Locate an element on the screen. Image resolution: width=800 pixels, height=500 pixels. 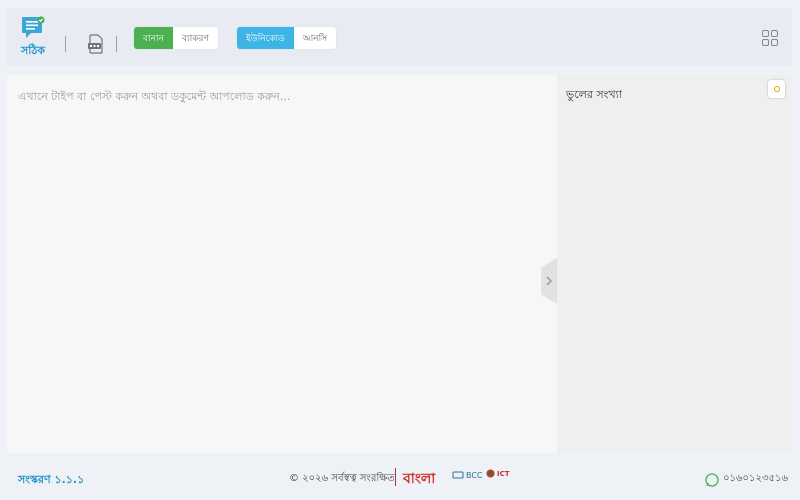
ansi-button: আনসি is located at coordinates (315, 38).